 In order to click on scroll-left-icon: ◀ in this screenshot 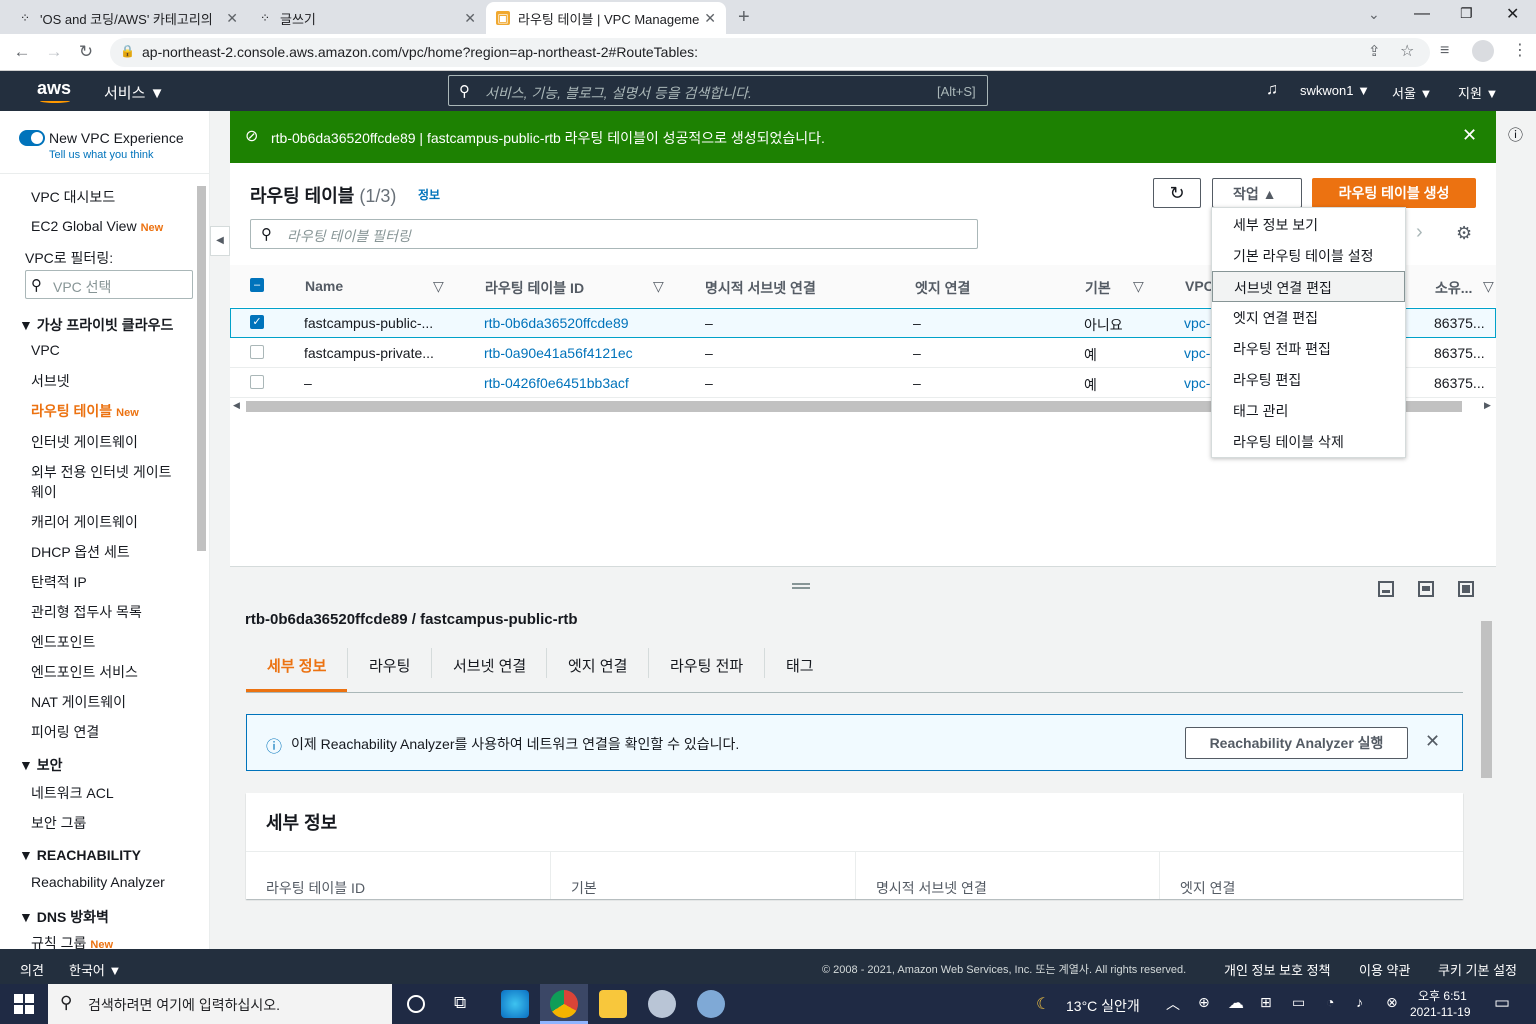, I will do `click(236, 405)`.